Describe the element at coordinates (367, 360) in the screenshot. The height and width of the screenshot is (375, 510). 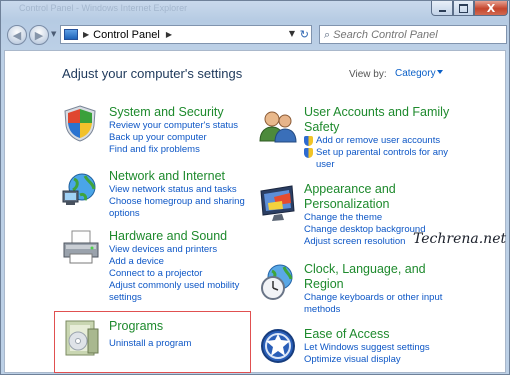
I see `link-optimize-display: Optimize visual display` at that location.